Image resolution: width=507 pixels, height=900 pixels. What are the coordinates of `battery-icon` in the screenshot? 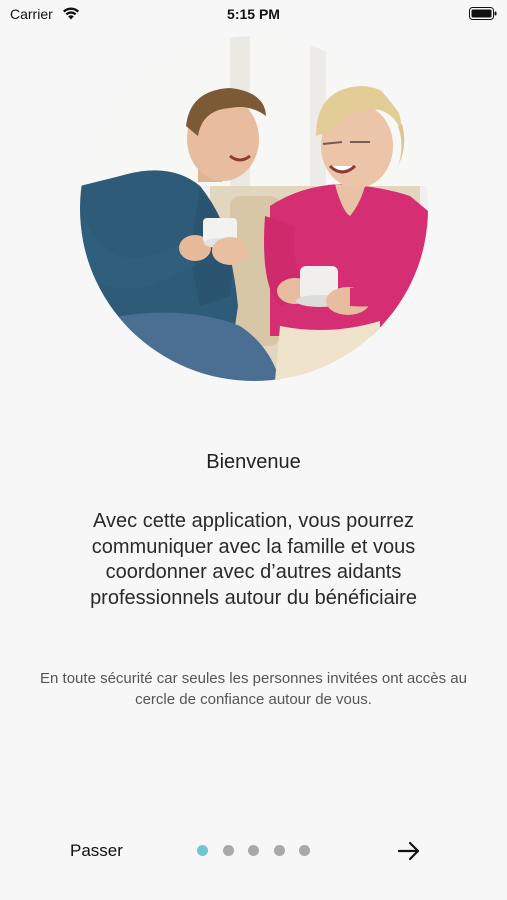 It's located at (483, 13).